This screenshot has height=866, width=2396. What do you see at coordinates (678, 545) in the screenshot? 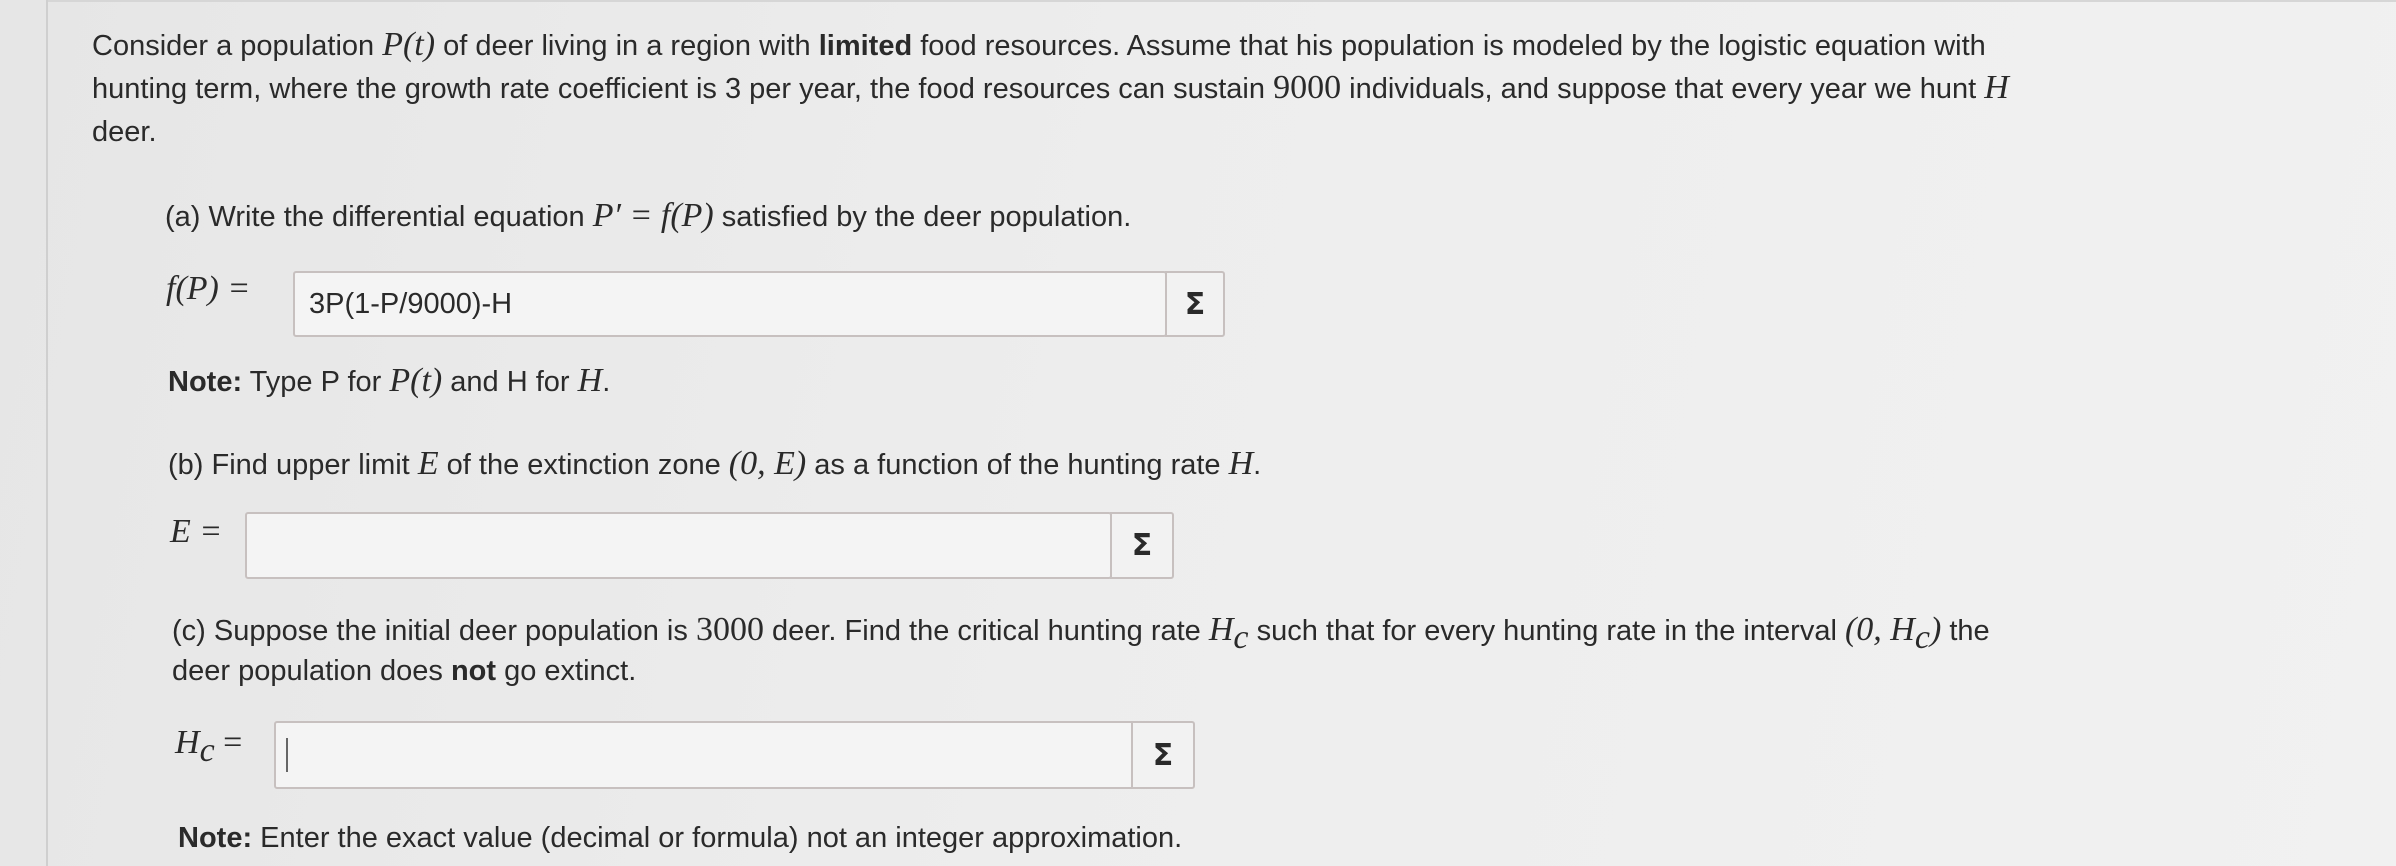
I see `part-b-answer-input` at bounding box center [678, 545].